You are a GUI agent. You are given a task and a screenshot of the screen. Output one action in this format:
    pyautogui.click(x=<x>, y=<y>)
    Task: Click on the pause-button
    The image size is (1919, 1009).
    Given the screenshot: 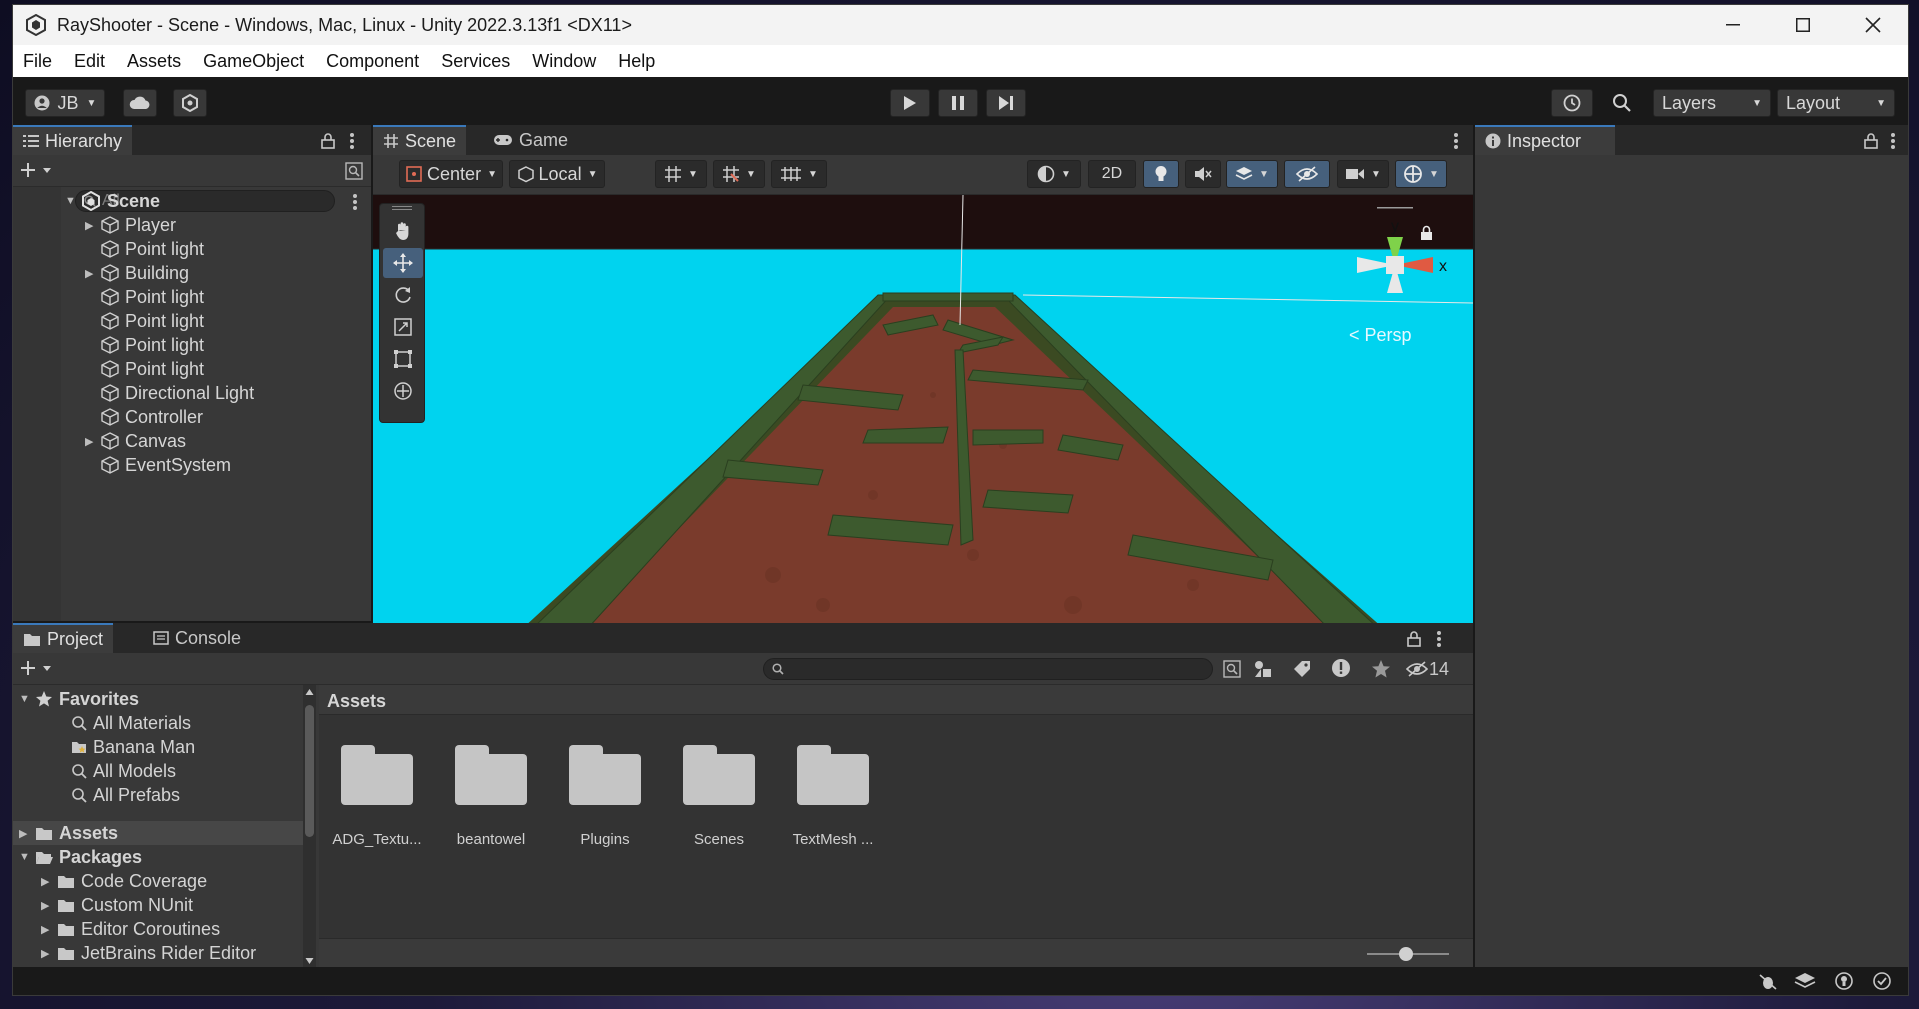 What is the action you would take?
    pyautogui.click(x=958, y=103)
    